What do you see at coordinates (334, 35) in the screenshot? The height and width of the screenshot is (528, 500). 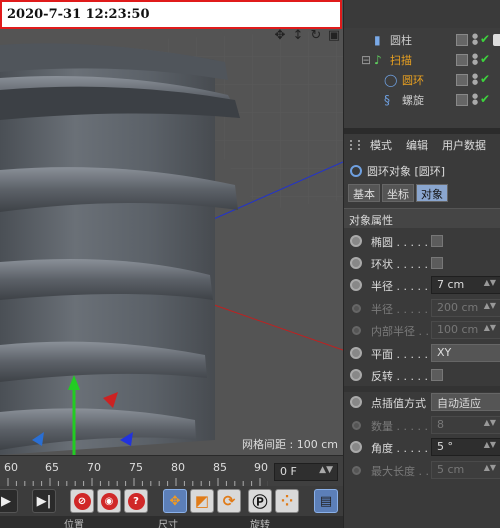 I see `maximize-view-icon: ▣` at bounding box center [334, 35].